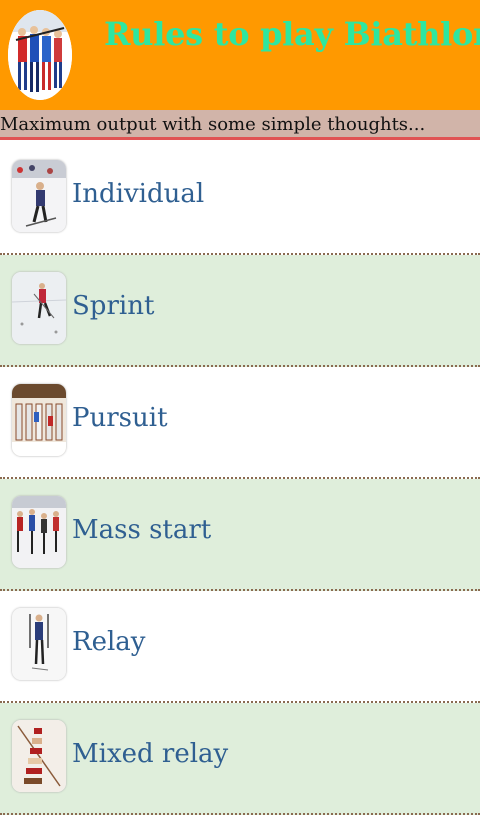 The width and height of the screenshot is (480, 815). I want to click on biathletes-logo-icon, so click(40, 55).